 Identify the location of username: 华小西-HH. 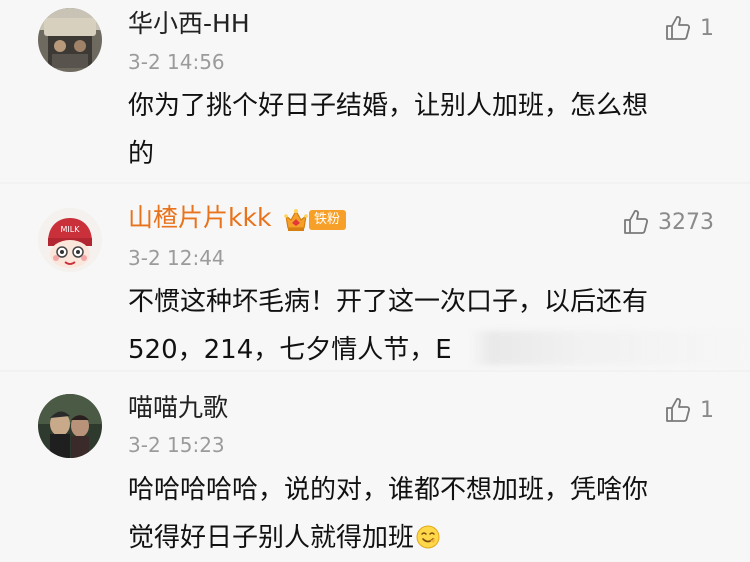
(189, 24).